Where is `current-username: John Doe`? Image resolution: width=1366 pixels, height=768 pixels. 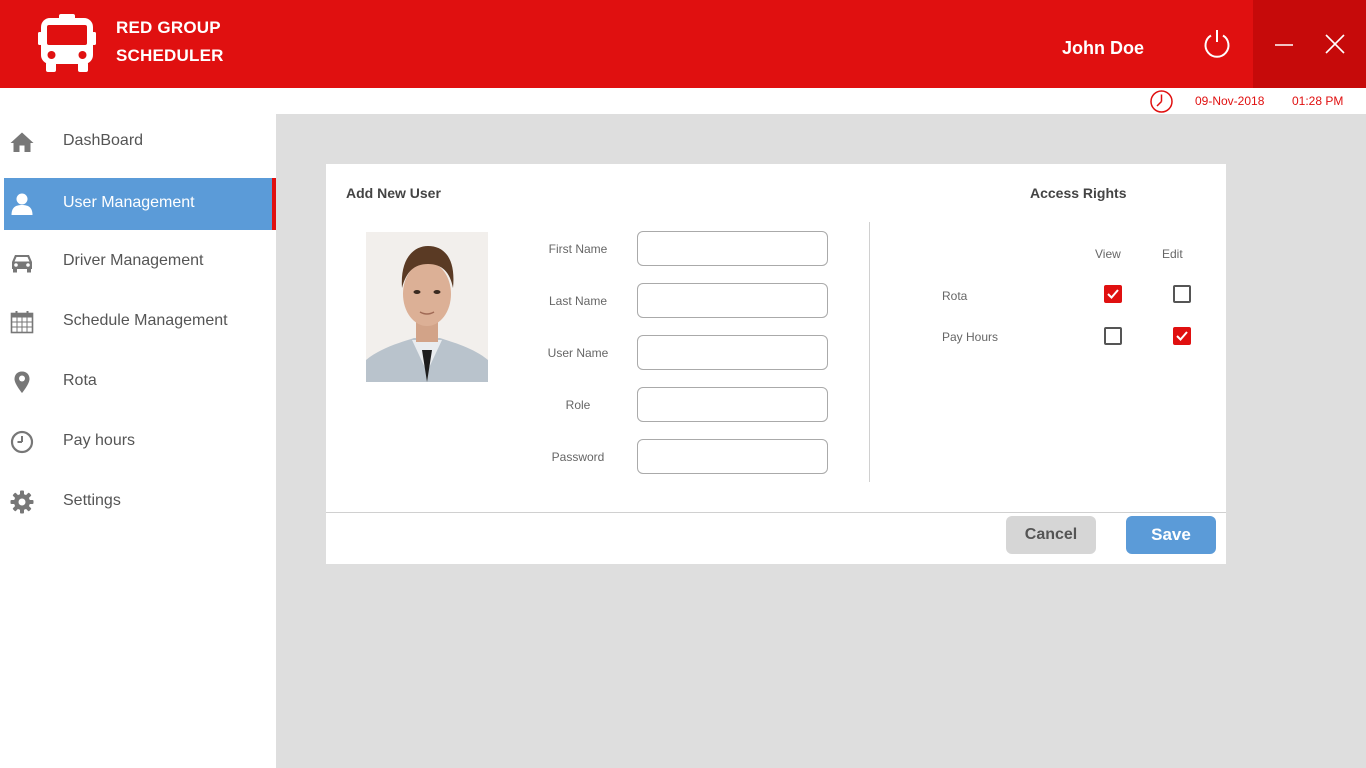 current-username: John Doe is located at coordinates (1103, 48).